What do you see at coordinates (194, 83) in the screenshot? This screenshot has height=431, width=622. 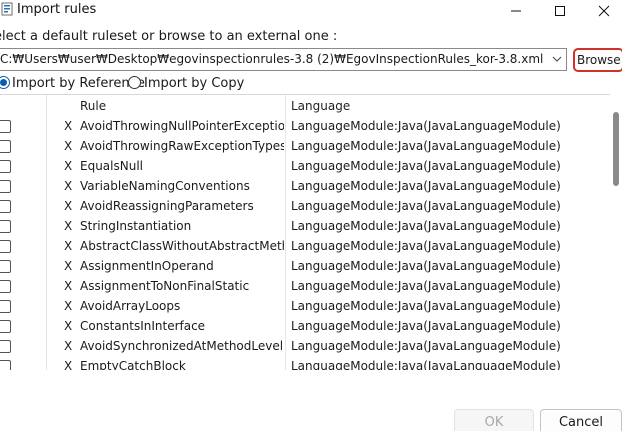 I see `import-by-copy-label: Import by Copy` at bounding box center [194, 83].